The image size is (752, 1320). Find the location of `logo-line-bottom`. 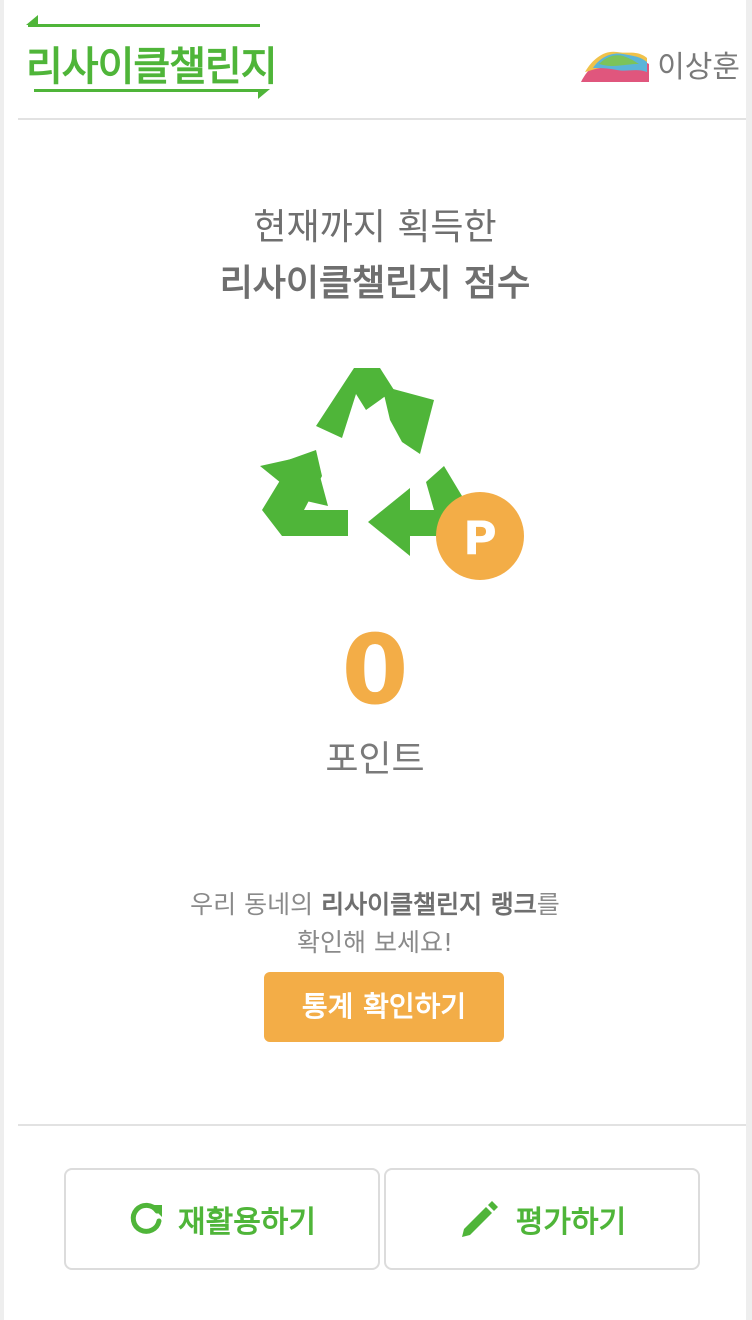

logo-line-bottom is located at coordinates (152, 94).